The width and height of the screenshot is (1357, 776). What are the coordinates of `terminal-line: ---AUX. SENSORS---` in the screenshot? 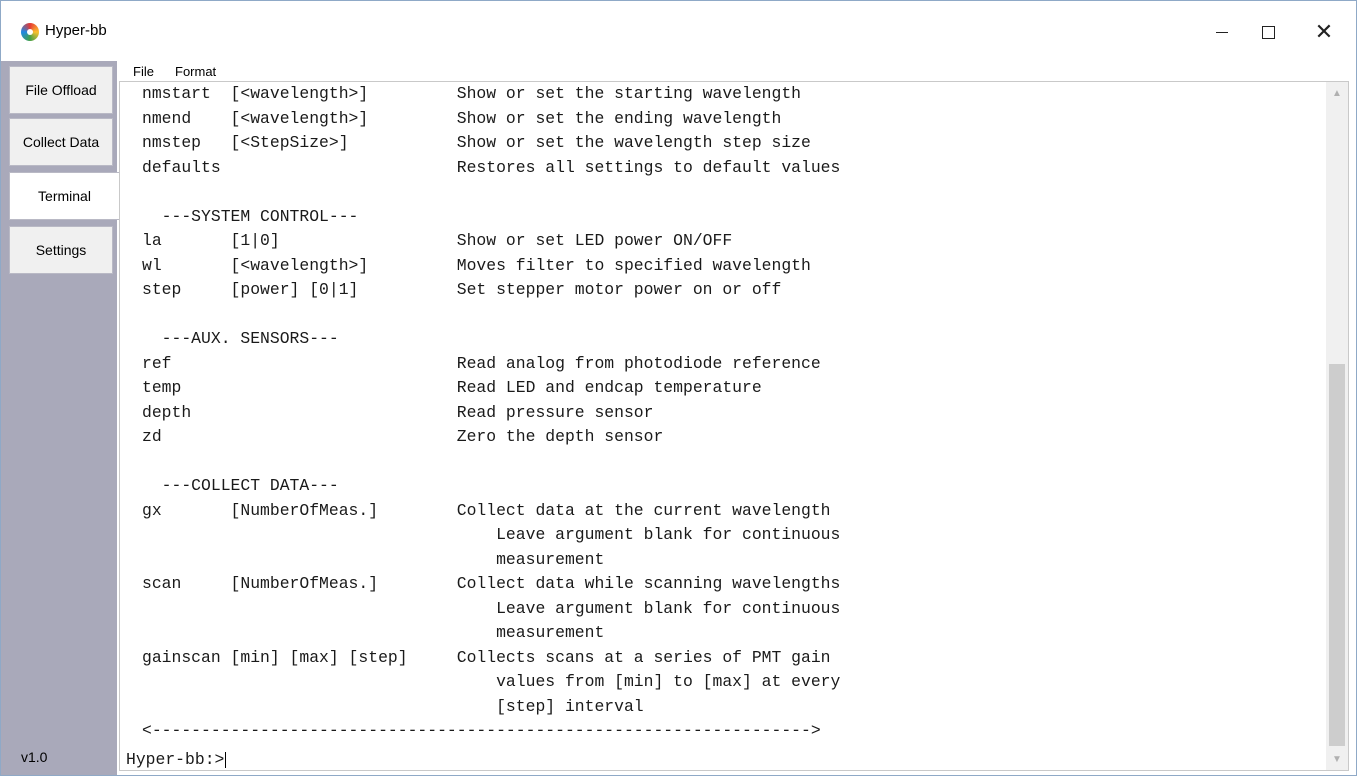 It's located at (240, 338).